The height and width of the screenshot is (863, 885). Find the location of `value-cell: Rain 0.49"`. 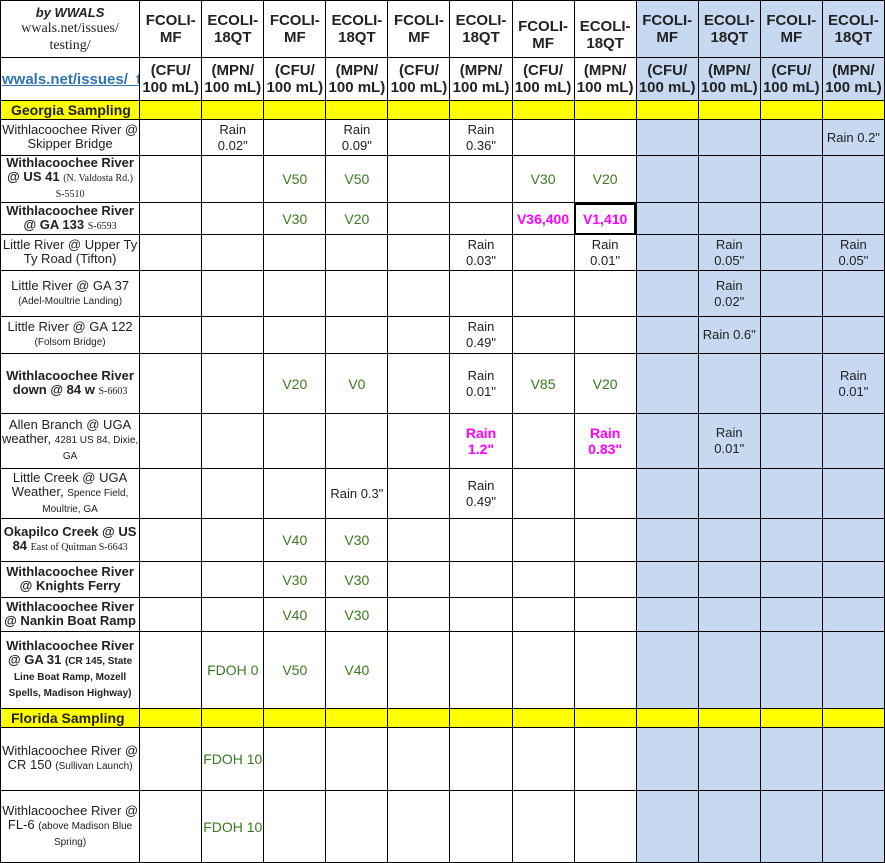

value-cell: Rain 0.49" is located at coordinates (481, 493).